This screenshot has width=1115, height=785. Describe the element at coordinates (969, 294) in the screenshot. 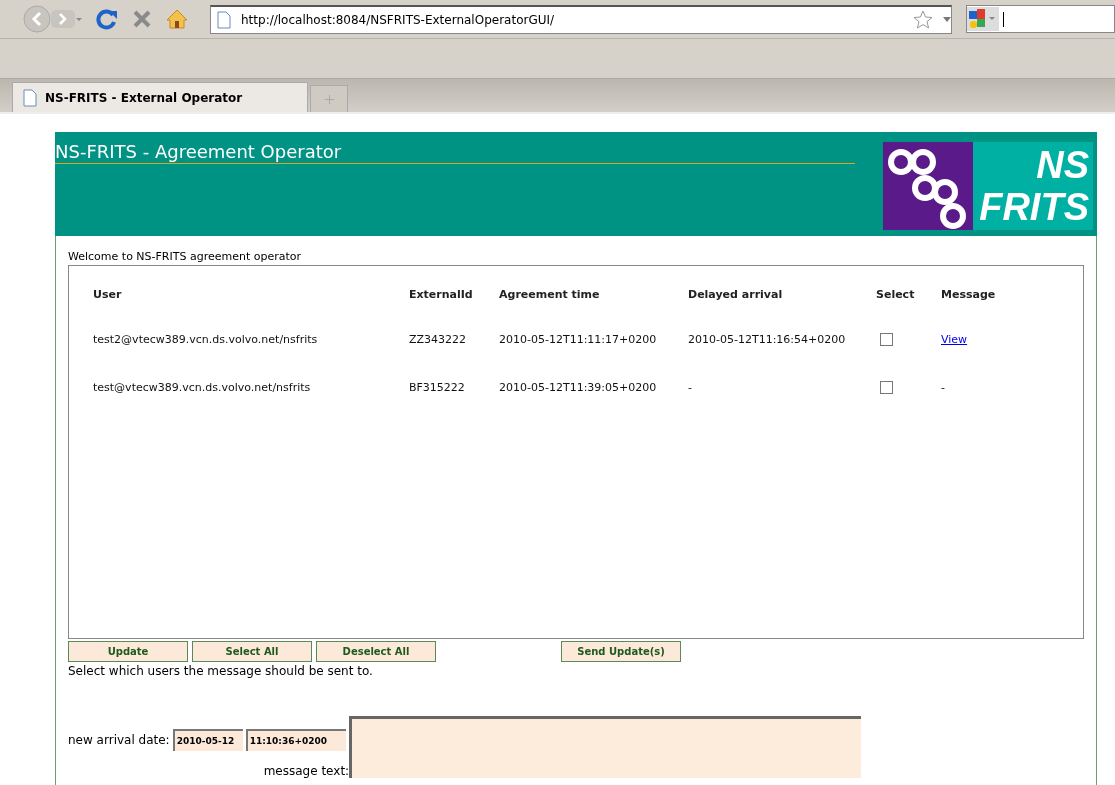

I see `column-header: Message` at that location.